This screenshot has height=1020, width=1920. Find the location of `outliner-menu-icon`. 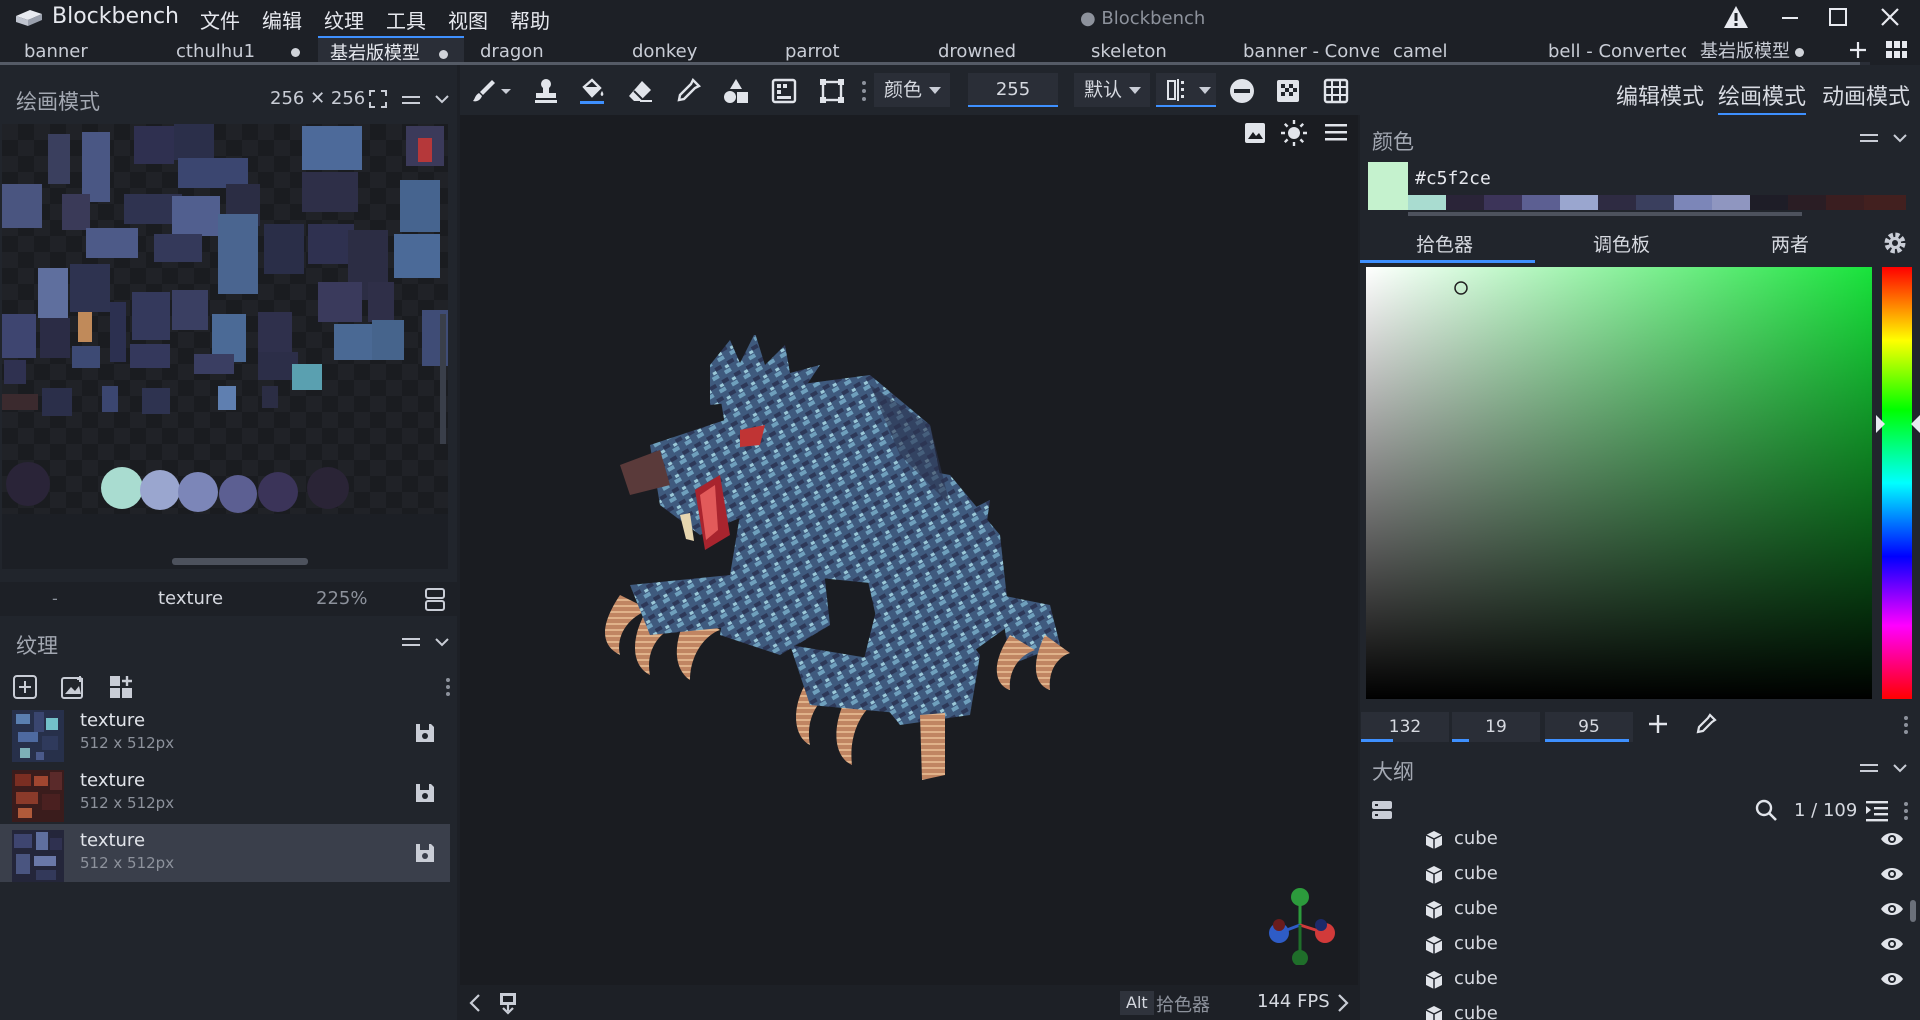

outliner-menu-icon is located at coordinates (1869, 768).